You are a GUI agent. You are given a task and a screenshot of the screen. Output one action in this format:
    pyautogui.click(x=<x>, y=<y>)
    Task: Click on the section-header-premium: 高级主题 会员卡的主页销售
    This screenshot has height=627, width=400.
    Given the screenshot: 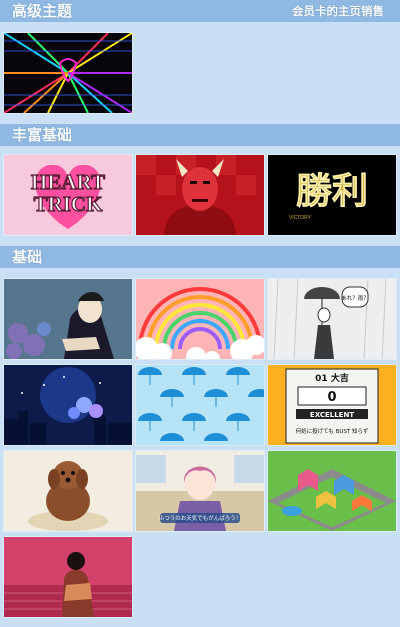 What is the action you would take?
    pyautogui.click(x=200, y=11)
    